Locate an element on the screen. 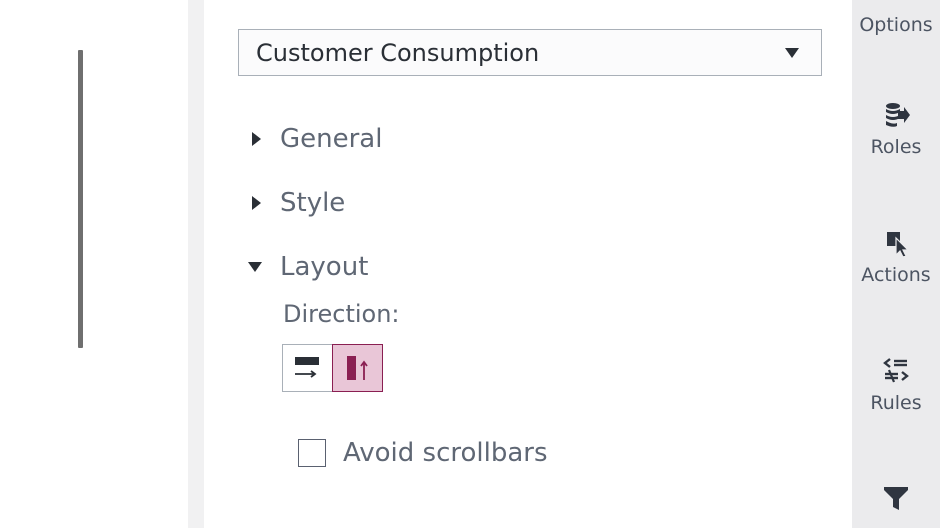  rail-item-options: Options is located at coordinates (896, 25).